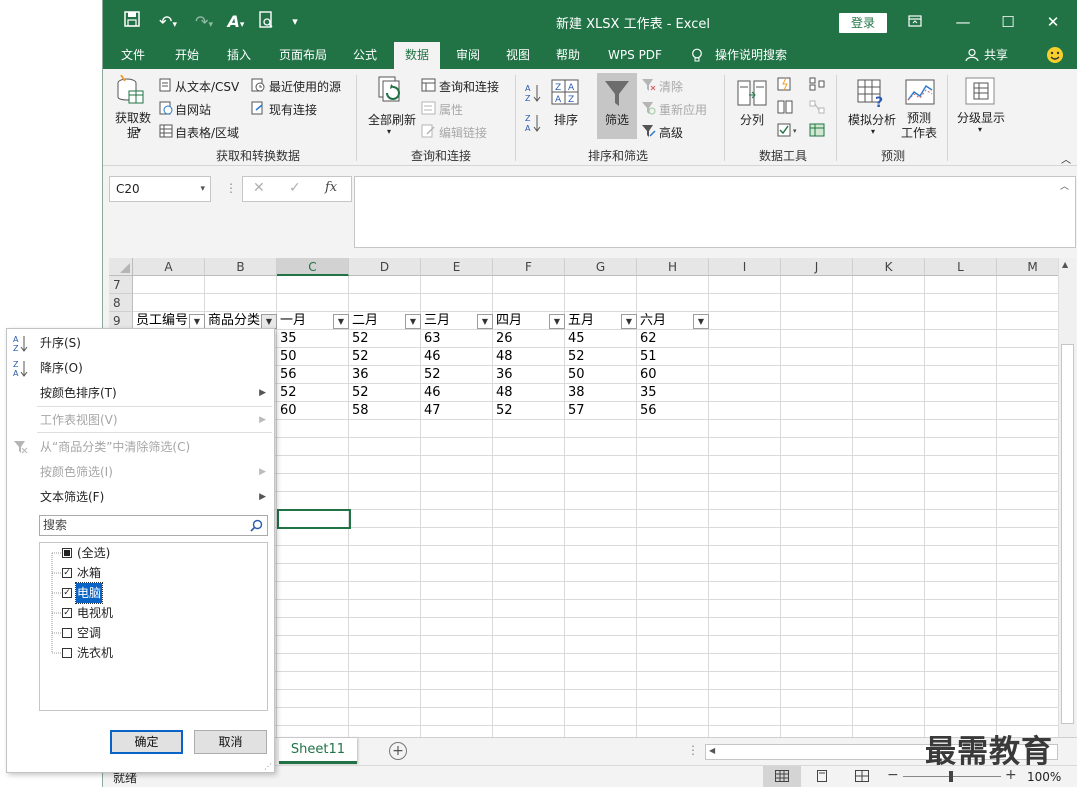  What do you see at coordinates (817, 85) in the screenshot?
I see `consolidate-icon` at bounding box center [817, 85].